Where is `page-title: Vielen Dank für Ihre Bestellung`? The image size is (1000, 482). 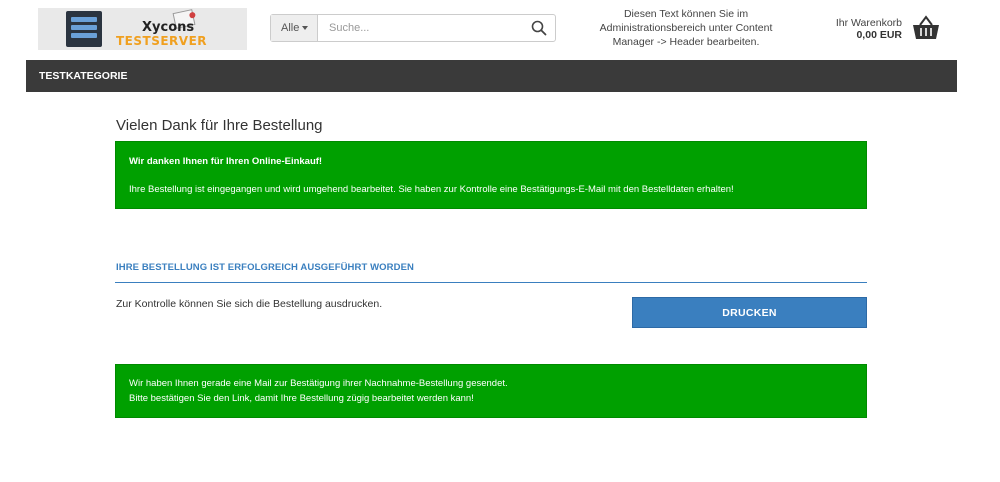
page-title: Vielen Dank für Ihre Bestellung is located at coordinates (219, 125).